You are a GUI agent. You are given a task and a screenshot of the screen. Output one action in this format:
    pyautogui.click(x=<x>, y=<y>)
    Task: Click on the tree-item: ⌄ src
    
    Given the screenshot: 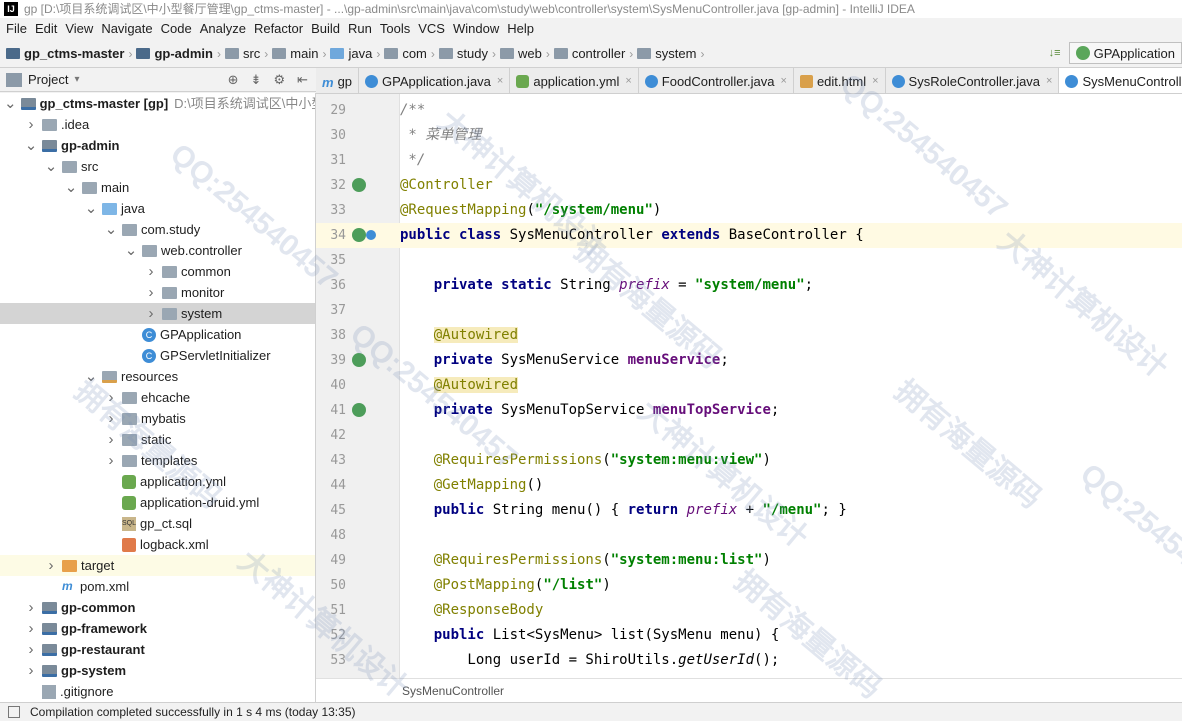 What is the action you would take?
    pyautogui.click(x=157, y=166)
    